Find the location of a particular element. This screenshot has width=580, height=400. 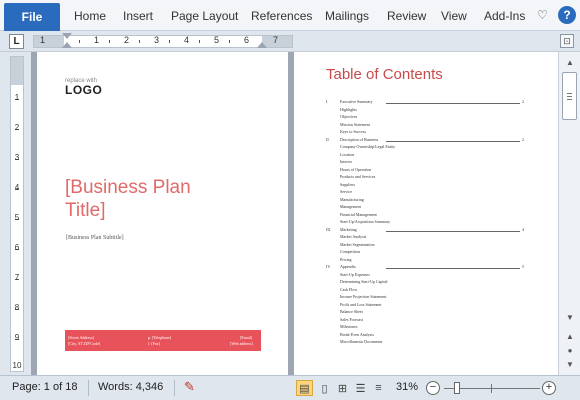

tab-page-layout: Page Layout is located at coordinates (204, 16).